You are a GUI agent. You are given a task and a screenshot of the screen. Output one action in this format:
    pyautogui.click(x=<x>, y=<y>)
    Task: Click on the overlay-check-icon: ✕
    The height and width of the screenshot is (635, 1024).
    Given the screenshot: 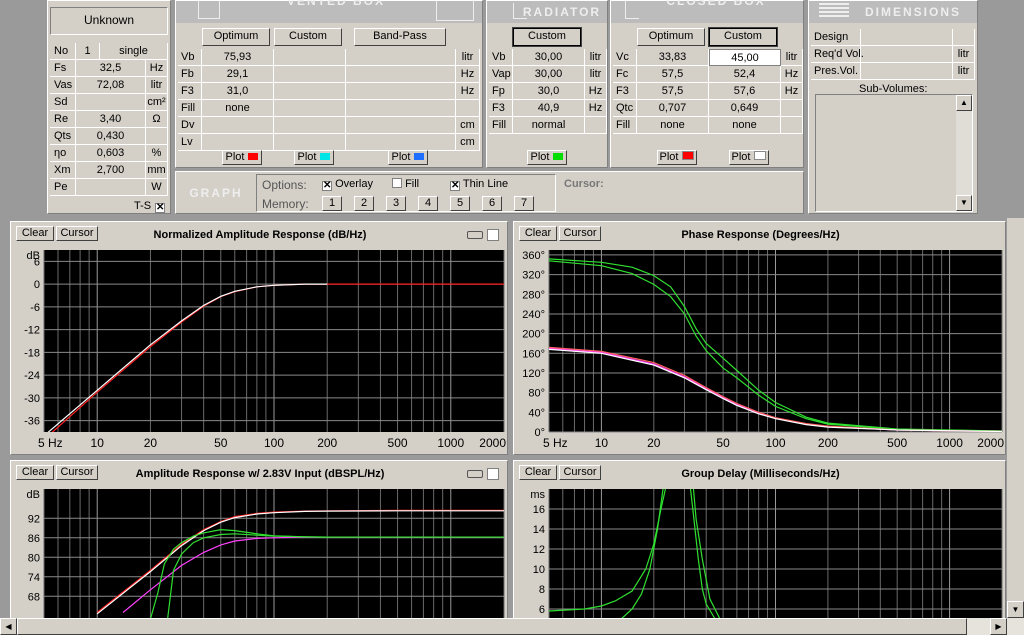 What is the action you would take?
    pyautogui.click(x=327, y=186)
    